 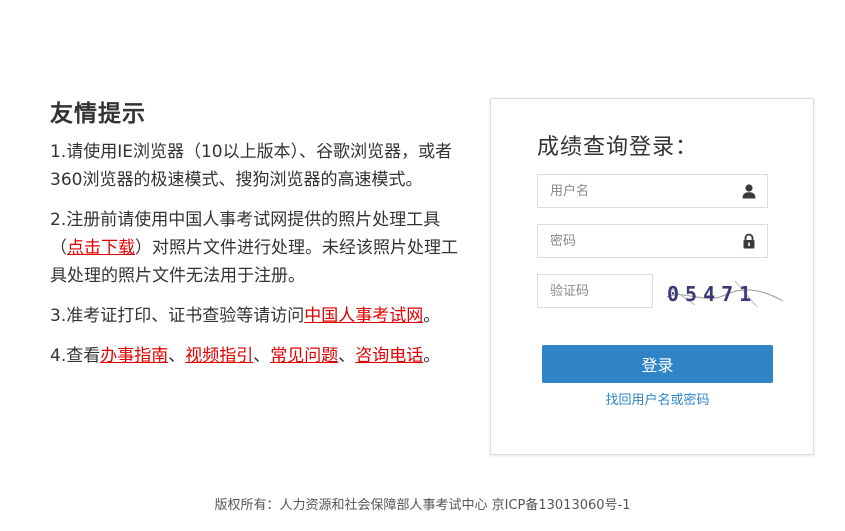 What do you see at coordinates (98, 114) in the screenshot?
I see `notice-title: 友情提示` at bounding box center [98, 114].